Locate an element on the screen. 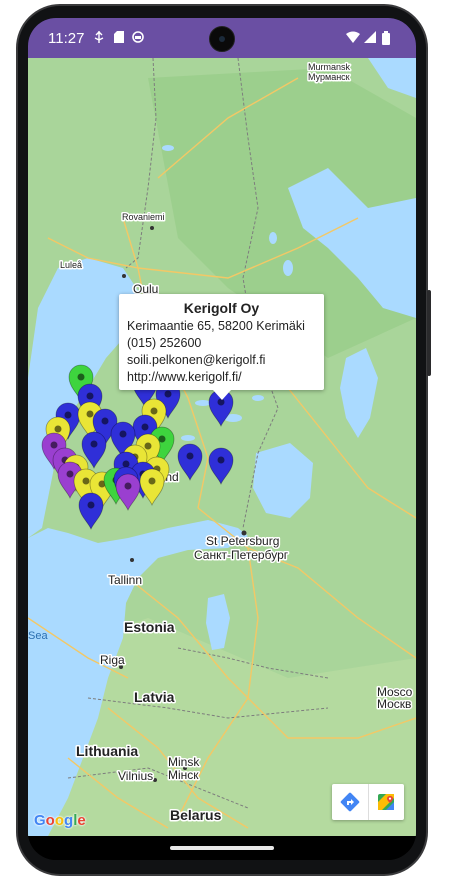 This screenshot has height=882, width=456. directions-icon is located at coordinates (350, 802).